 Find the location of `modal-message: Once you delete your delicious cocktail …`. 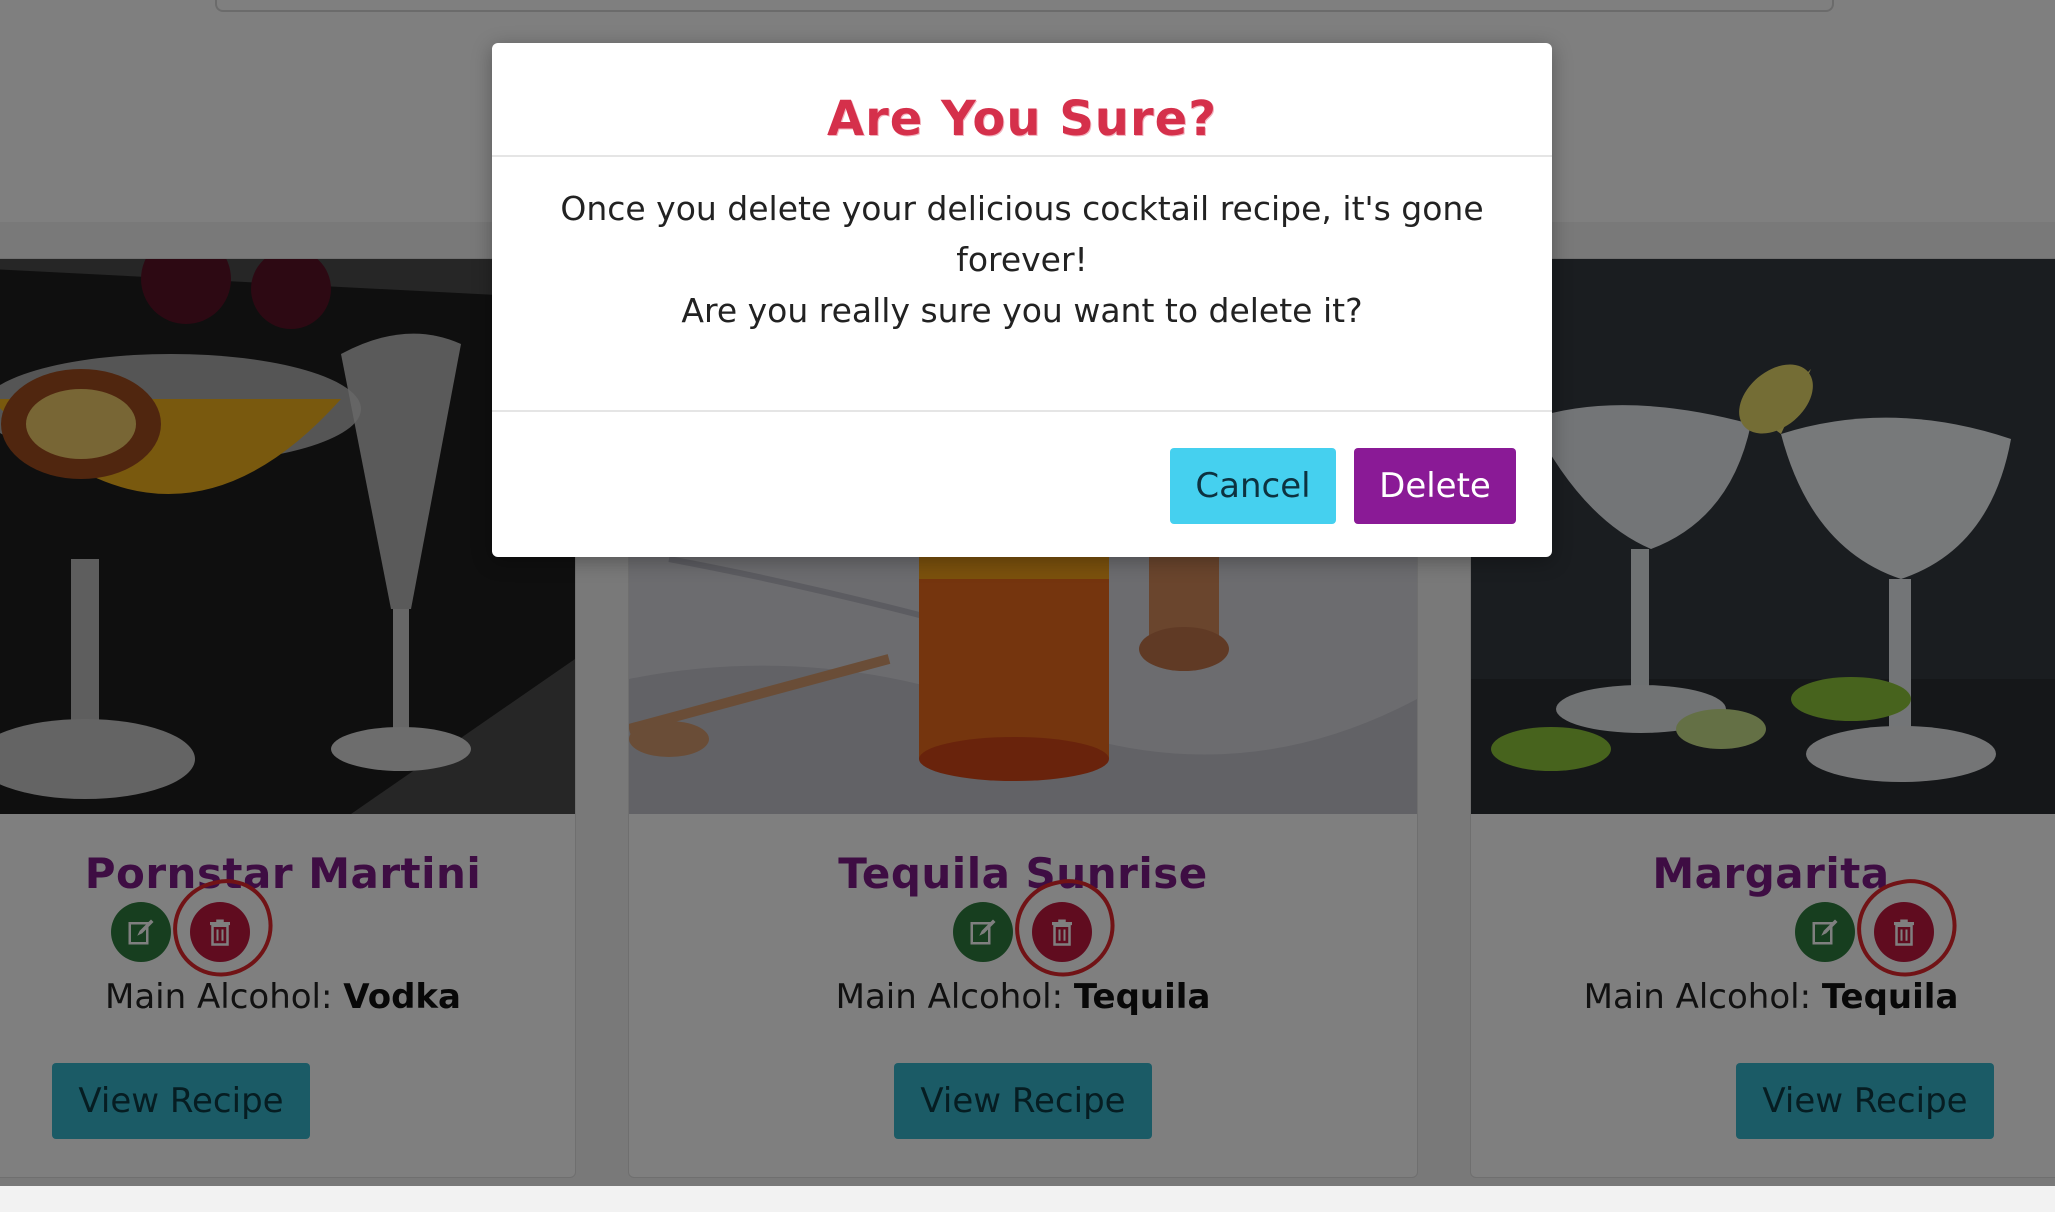

modal-message: Once you delete your delicious cocktail … is located at coordinates (1022, 234).